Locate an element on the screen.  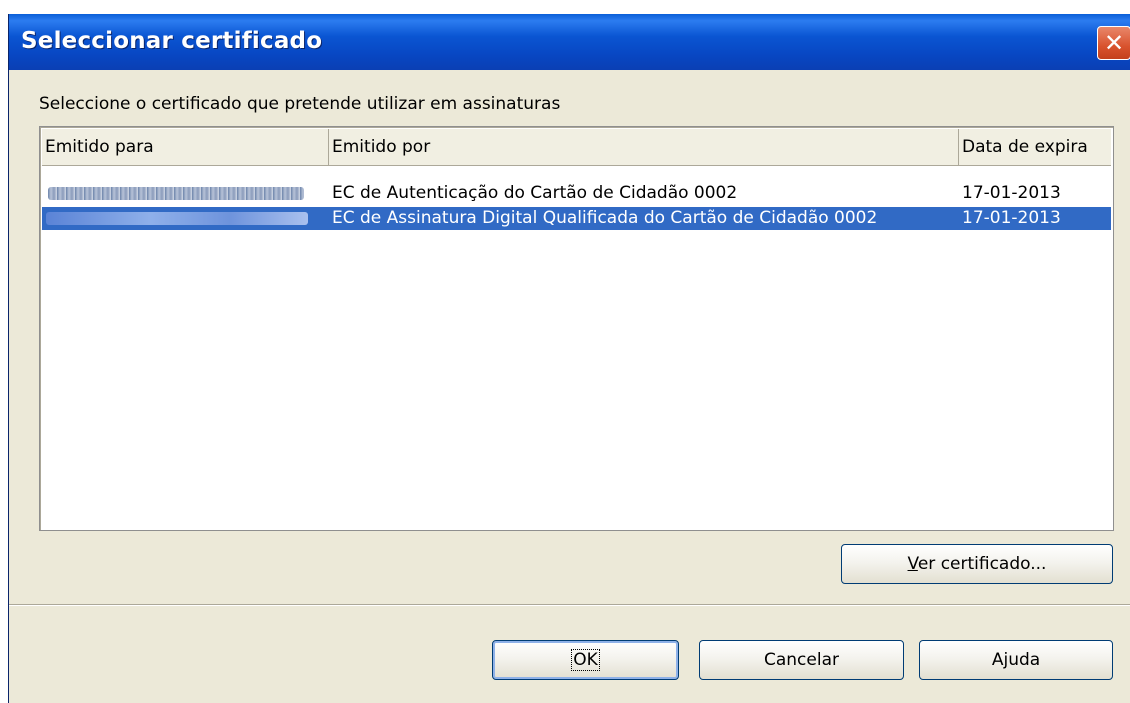
close-button: ✕ is located at coordinates (1113, 43).